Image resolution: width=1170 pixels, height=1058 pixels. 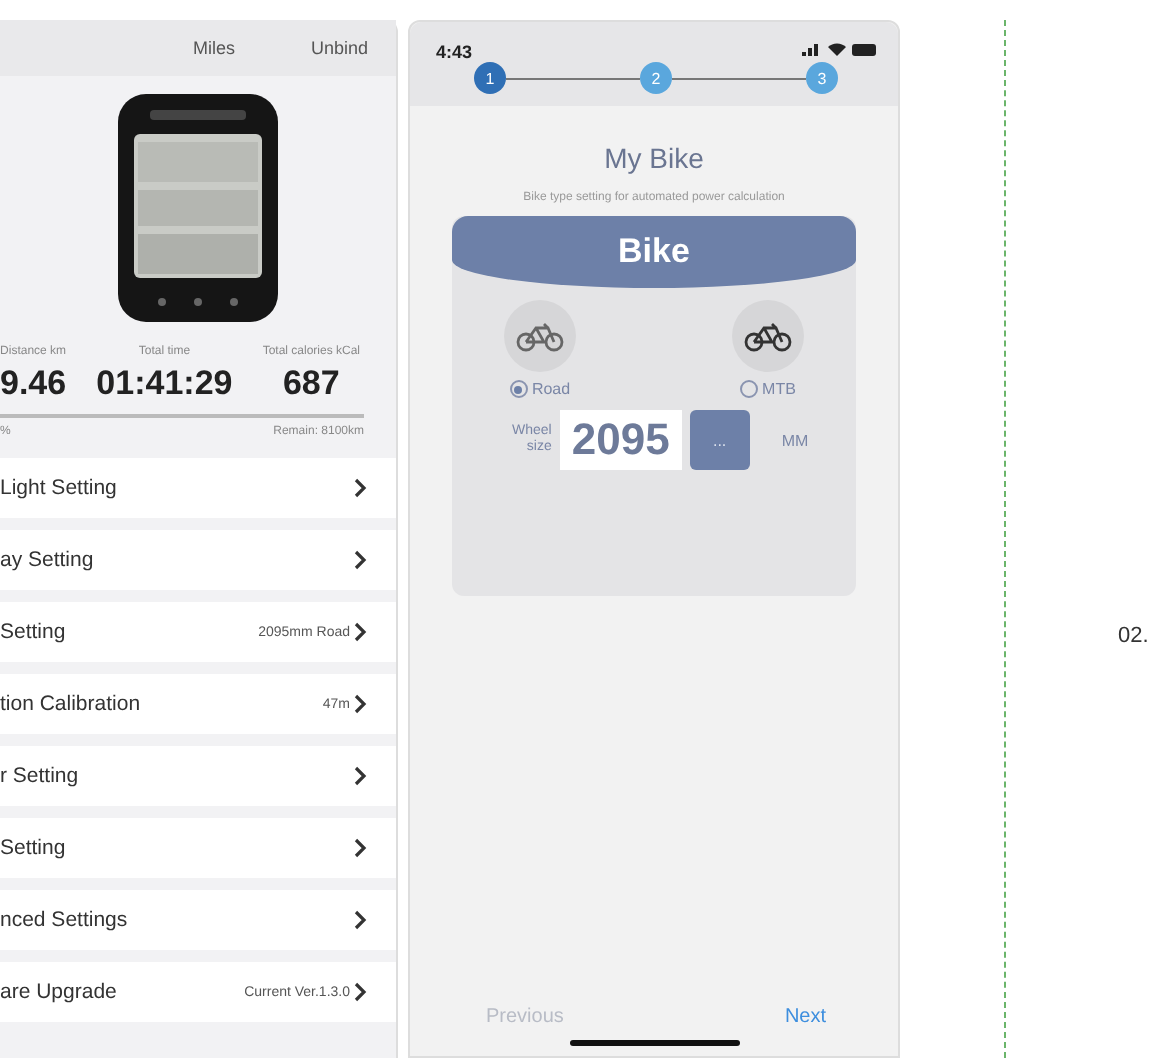 I want to click on stat-value: 01:41:29, so click(x=164, y=384).